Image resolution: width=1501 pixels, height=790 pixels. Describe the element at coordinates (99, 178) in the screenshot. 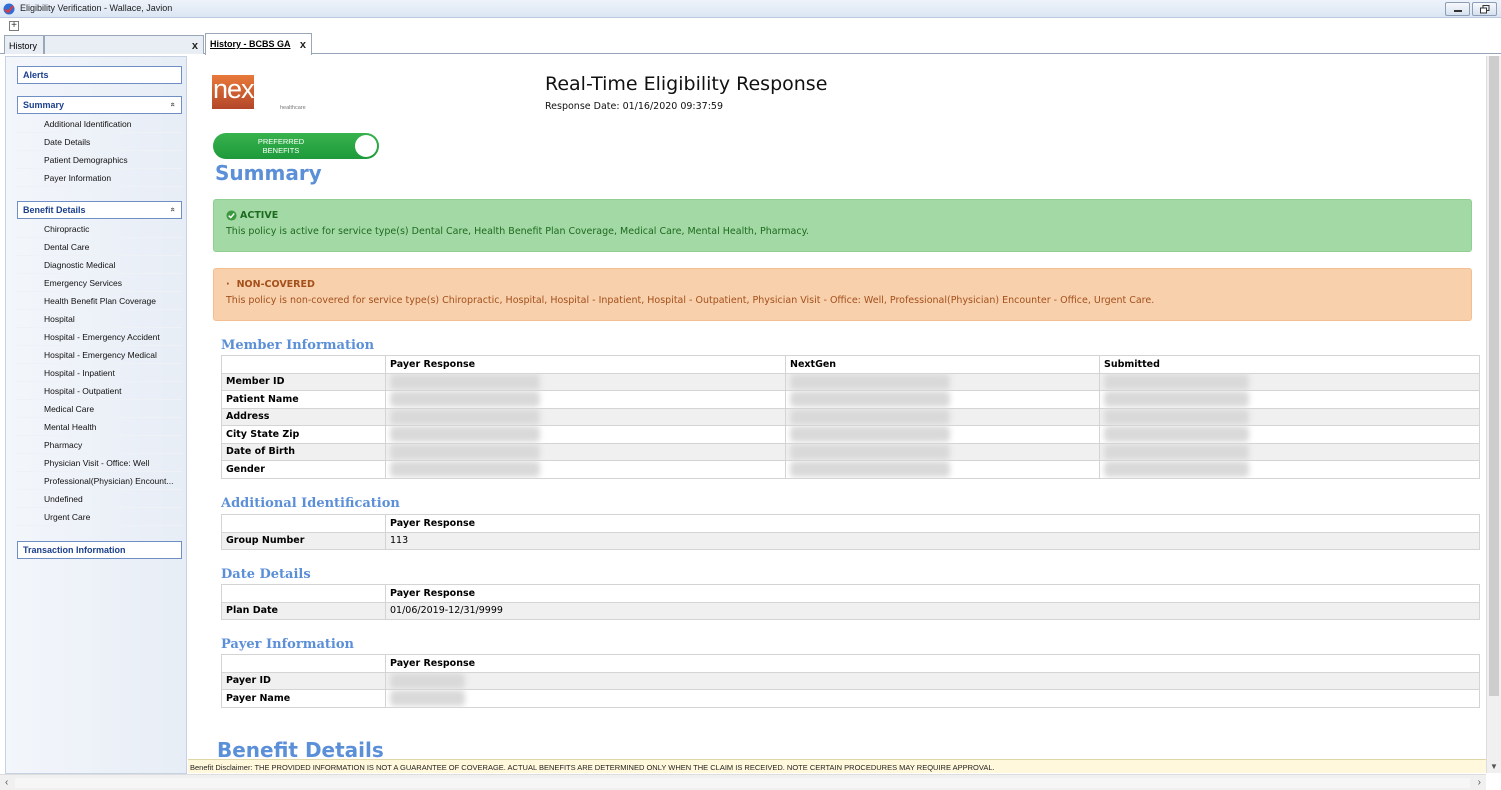

I see `sidebar-item-payer-information: Payer Information` at that location.